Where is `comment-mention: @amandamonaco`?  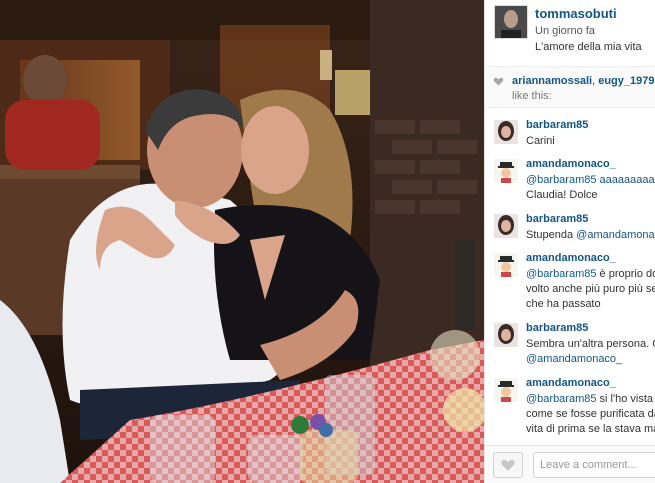 comment-mention: @amandamonaco is located at coordinates (615, 235).